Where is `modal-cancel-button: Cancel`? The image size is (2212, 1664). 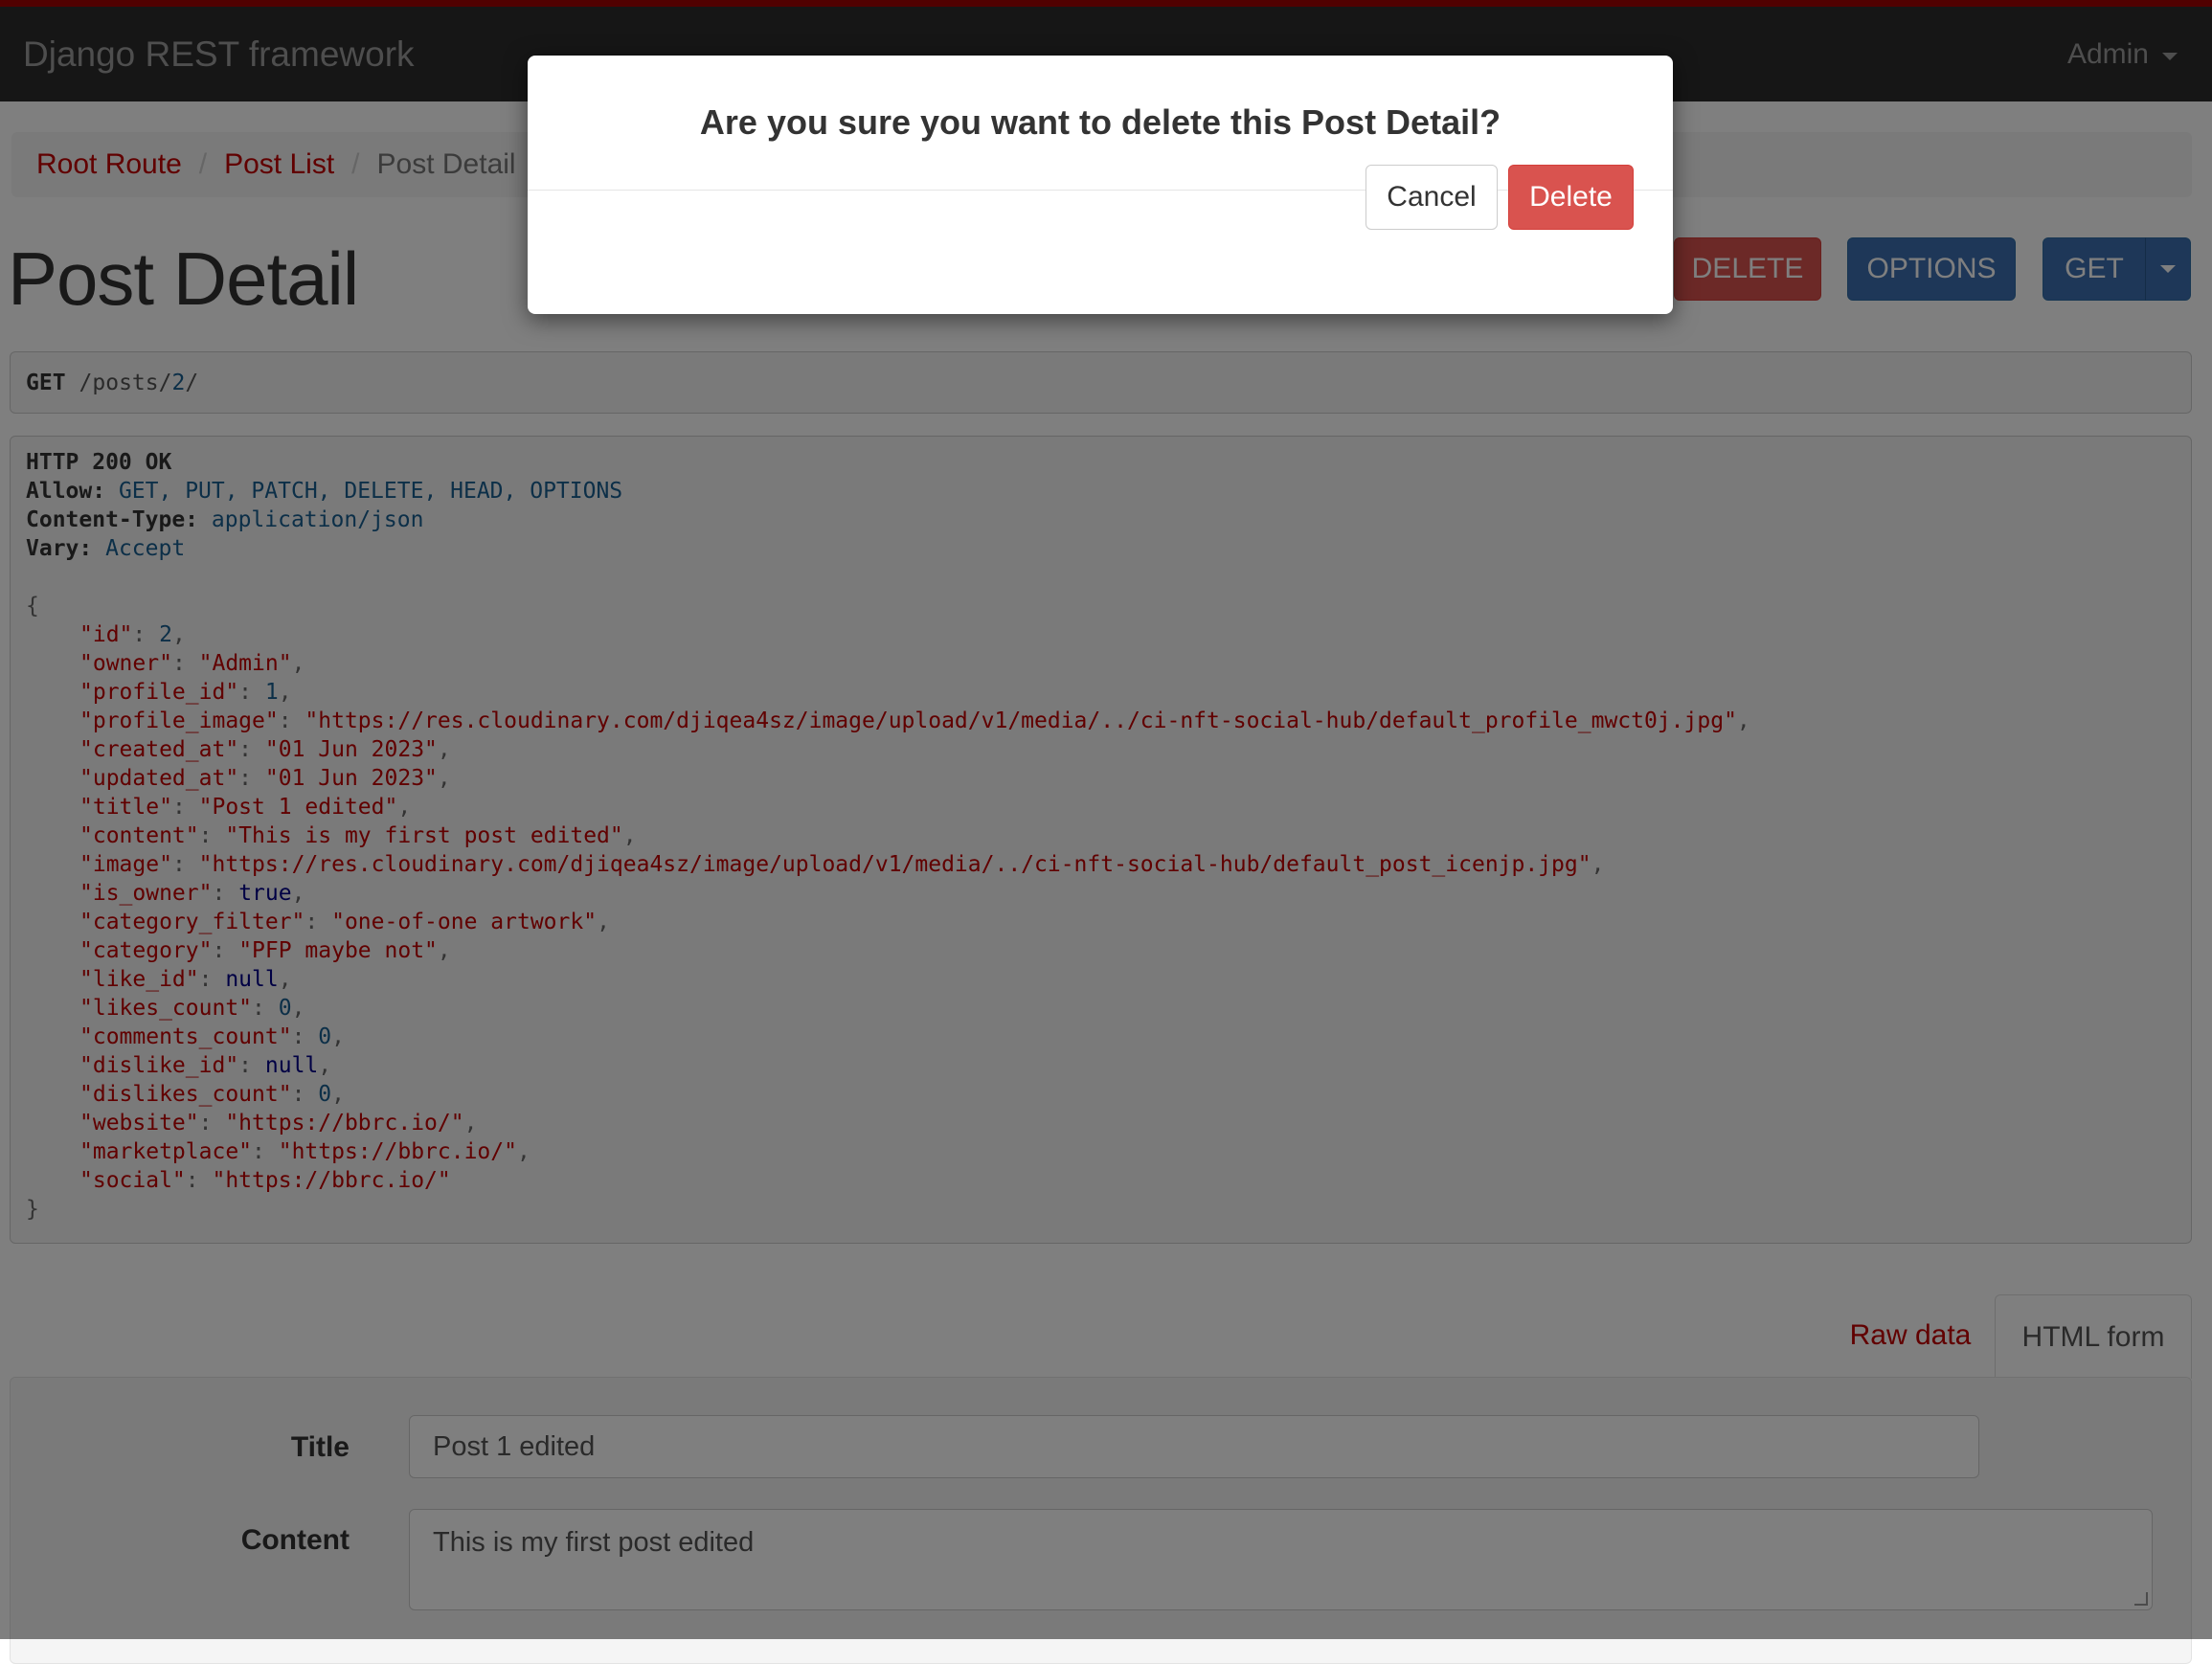
modal-cancel-button: Cancel is located at coordinates (1432, 197).